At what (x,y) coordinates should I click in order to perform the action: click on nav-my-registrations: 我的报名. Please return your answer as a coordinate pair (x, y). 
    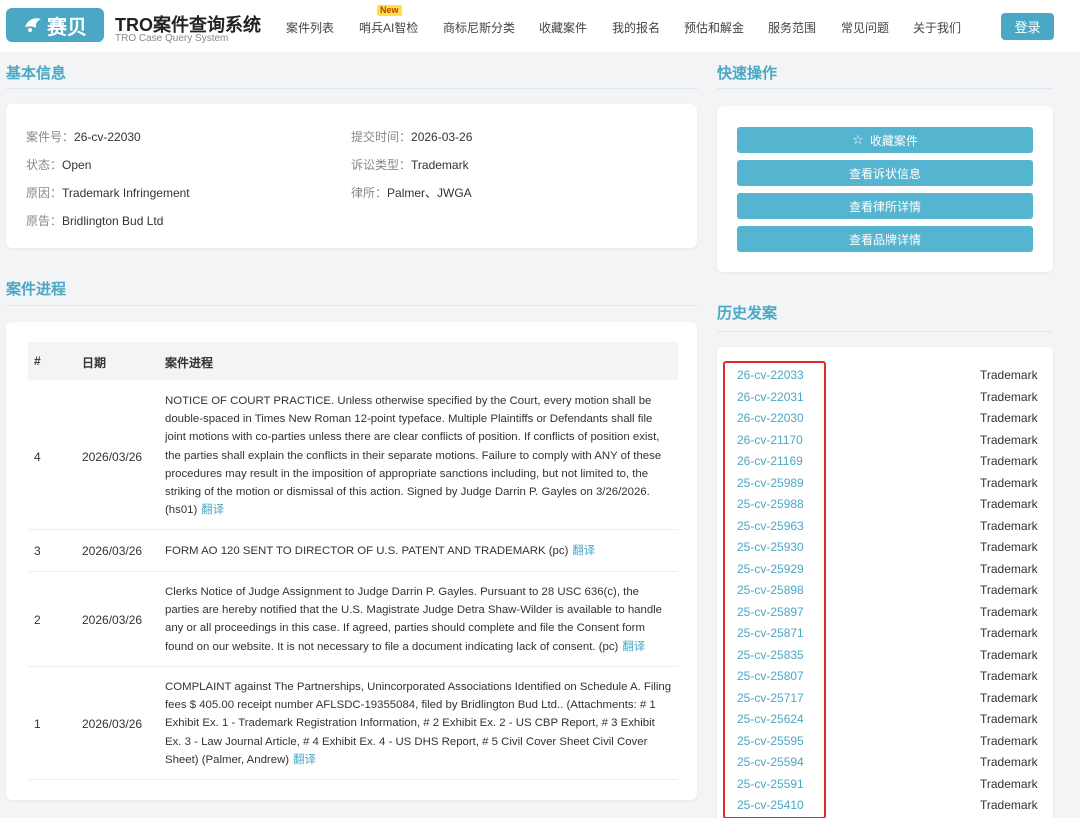
    Looking at the image, I should click on (636, 27).